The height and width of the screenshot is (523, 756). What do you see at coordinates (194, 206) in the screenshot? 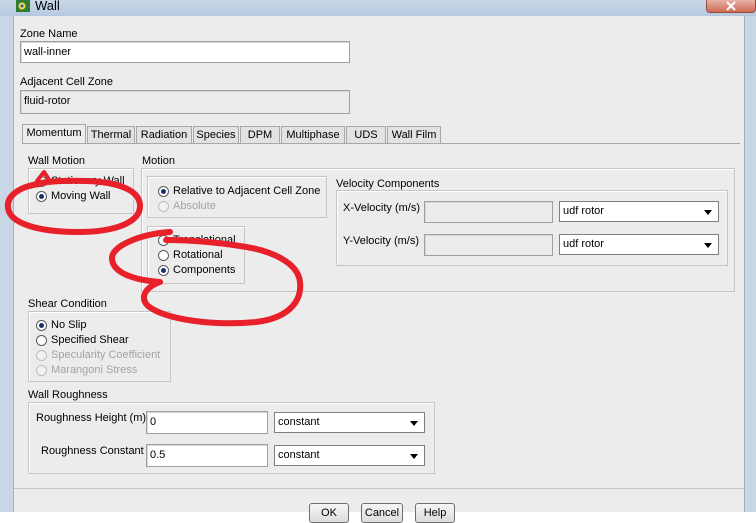
I see `absolute-label: Absolute` at bounding box center [194, 206].